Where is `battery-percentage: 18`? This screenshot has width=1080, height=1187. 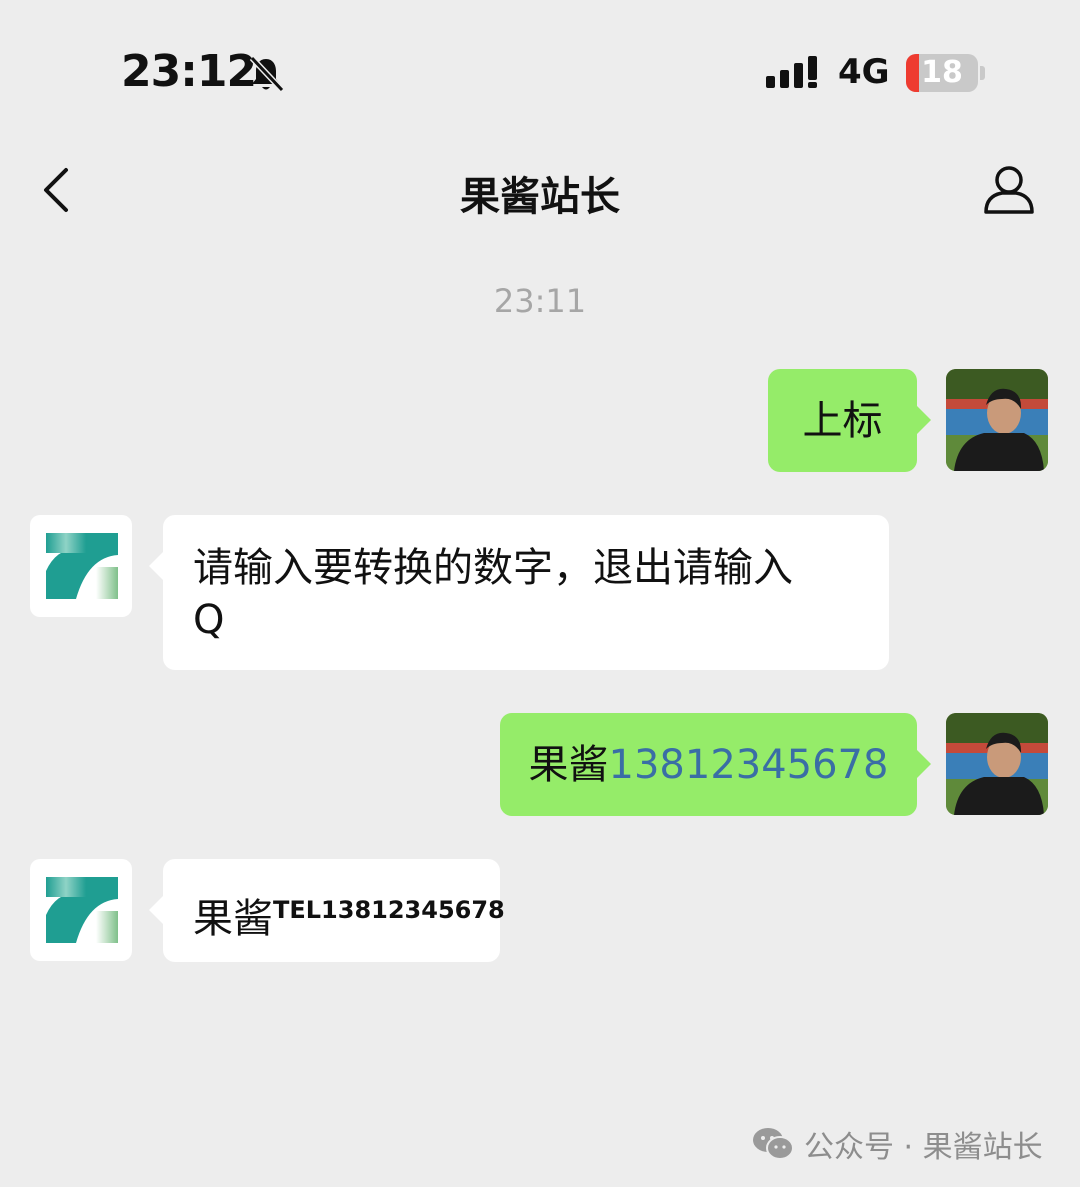
battery-percentage: 18 is located at coordinates (942, 72).